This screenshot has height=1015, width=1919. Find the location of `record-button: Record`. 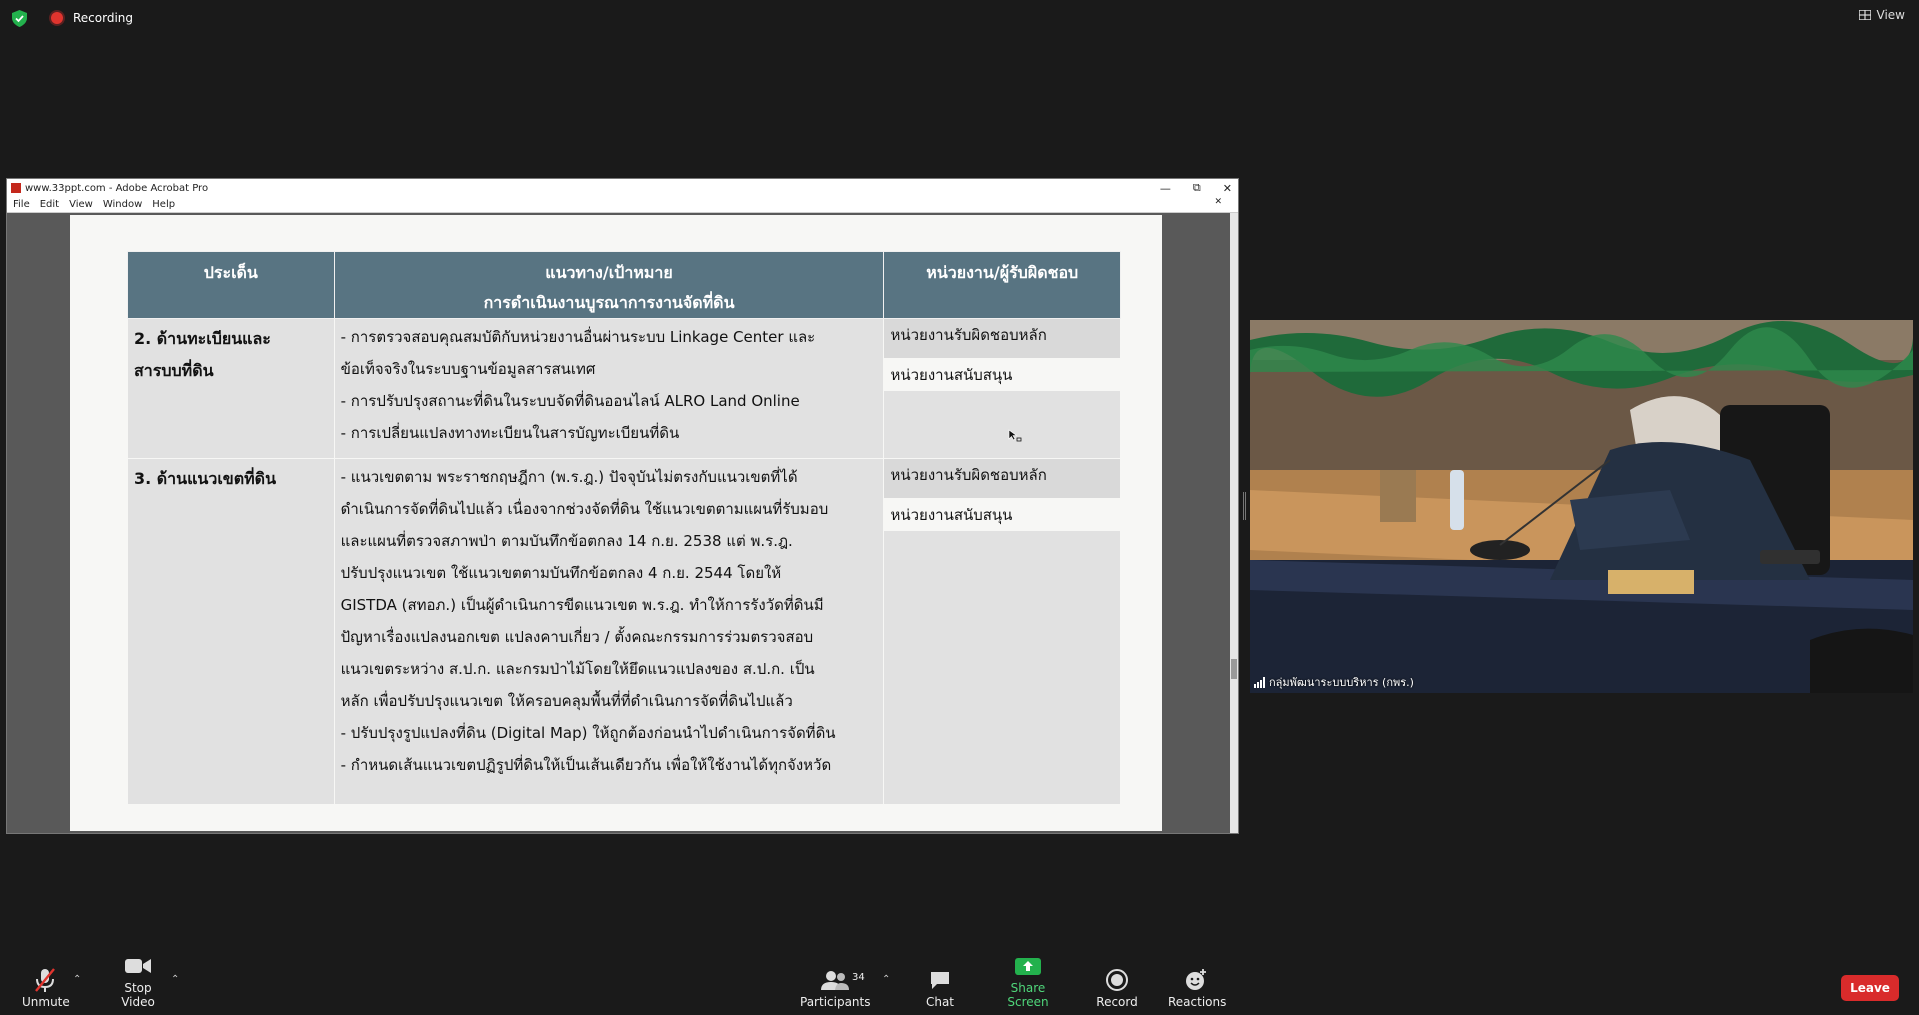

record-button: Record is located at coordinates (1117, 987).